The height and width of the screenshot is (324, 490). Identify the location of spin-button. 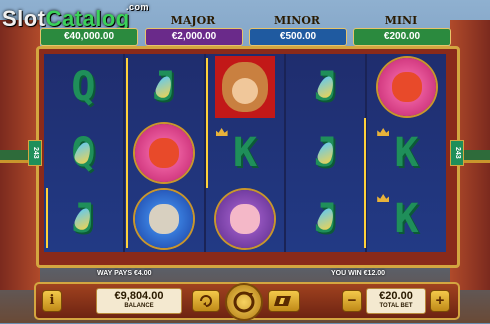
(244, 302).